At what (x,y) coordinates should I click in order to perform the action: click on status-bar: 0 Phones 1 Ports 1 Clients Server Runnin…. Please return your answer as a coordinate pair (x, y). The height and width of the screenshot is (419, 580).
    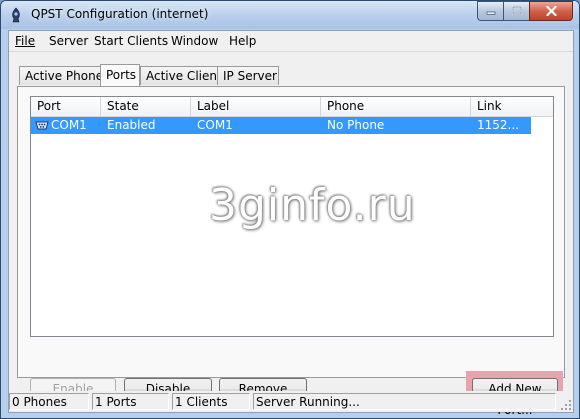
    Looking at the image, I should click on (291, 401).